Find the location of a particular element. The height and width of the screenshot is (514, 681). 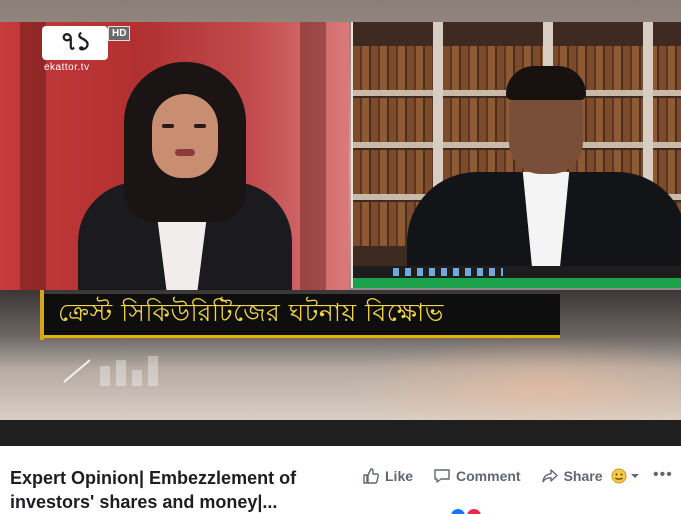

chevron-down-icon is located at coordinates (635, 476).